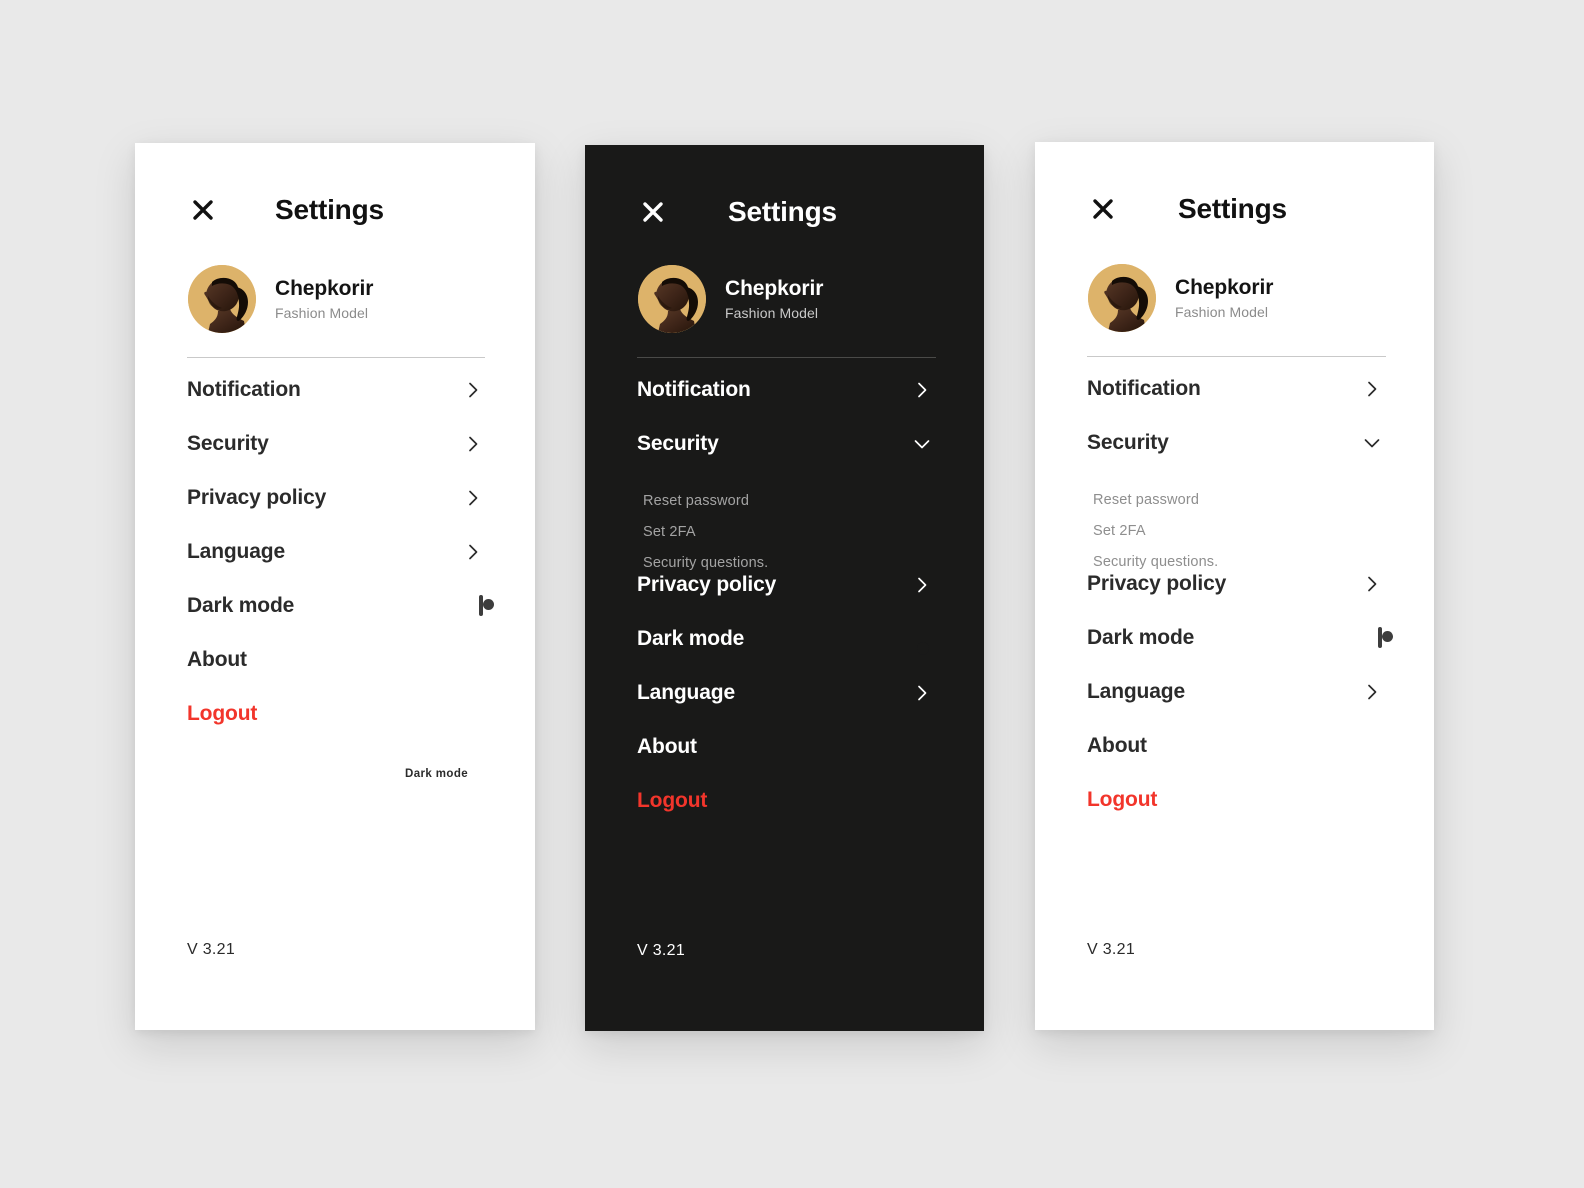  I want to click on menu-item-label: Dark mode, so click(1141, 637).